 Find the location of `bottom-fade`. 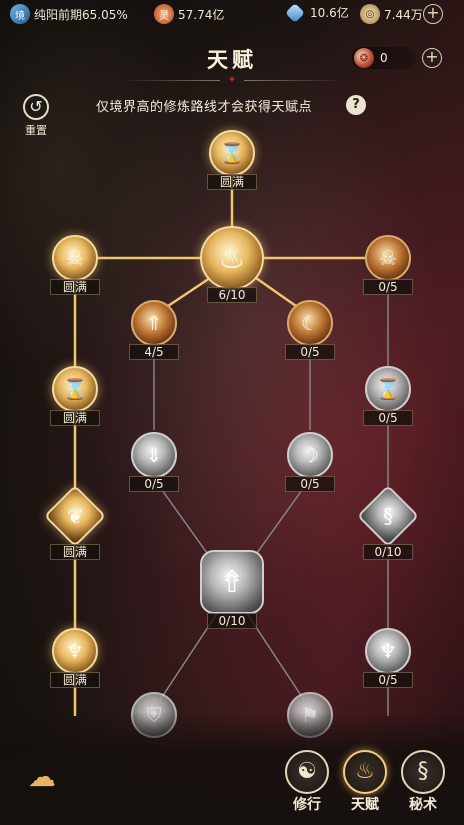

bottom-fade is located at coordinates (232, 768).